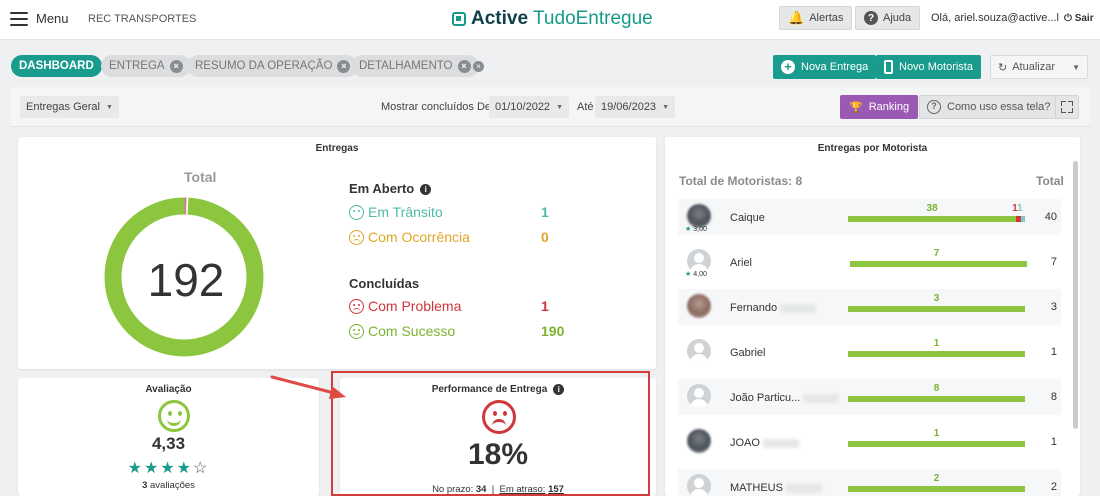 Image resolution: width=1100 pixels, height=496 pixels. I want to click on open-heading: Em Aberto i, so click(390, 188).